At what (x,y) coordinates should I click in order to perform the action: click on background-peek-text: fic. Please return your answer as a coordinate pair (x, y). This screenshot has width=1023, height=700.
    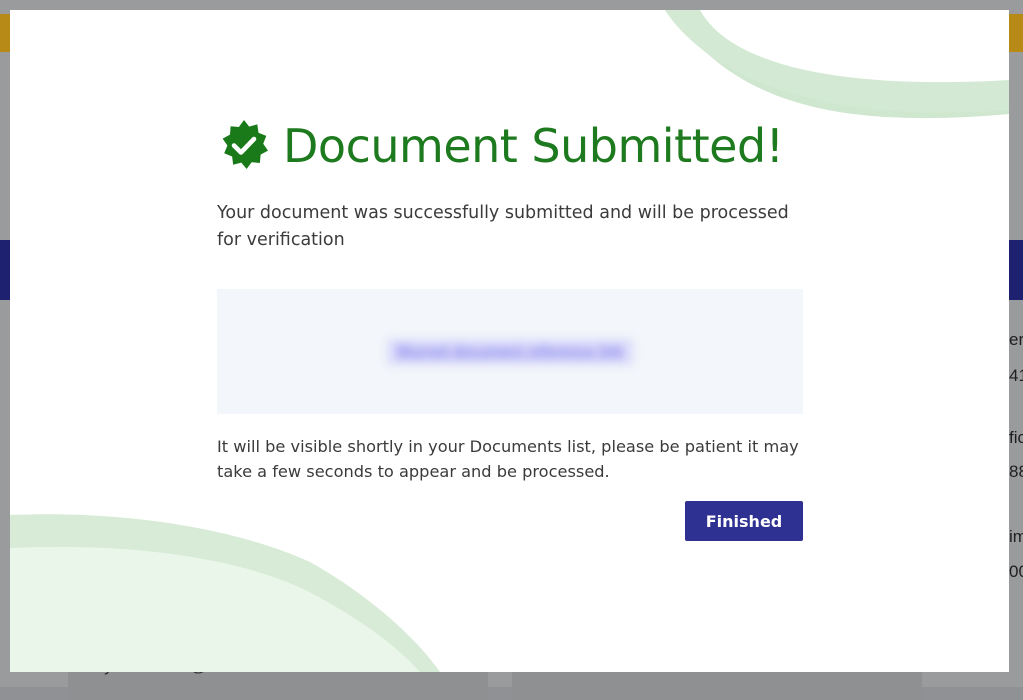
    Looking at the image, I should click on (1016, 437).